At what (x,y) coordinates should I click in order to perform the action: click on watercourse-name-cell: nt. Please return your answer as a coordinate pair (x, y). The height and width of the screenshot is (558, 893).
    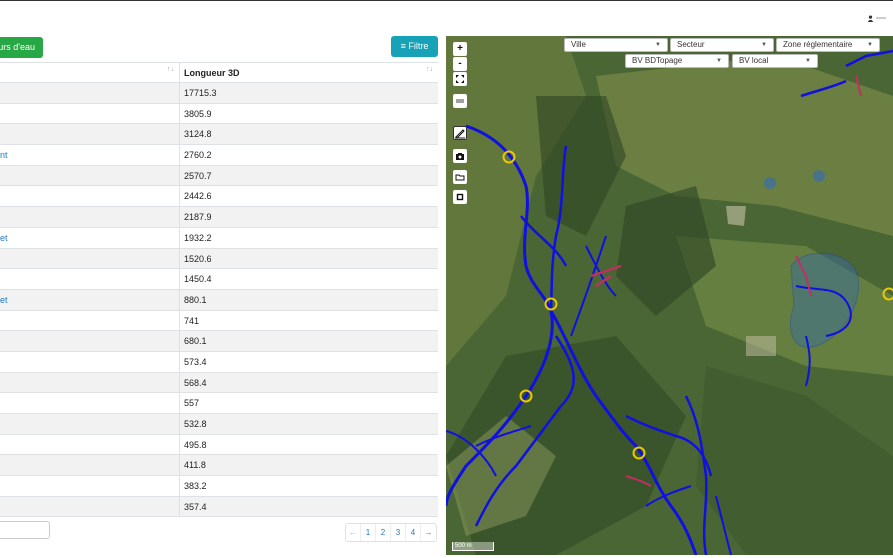
    Looking at the image, I should click on (90, 155).